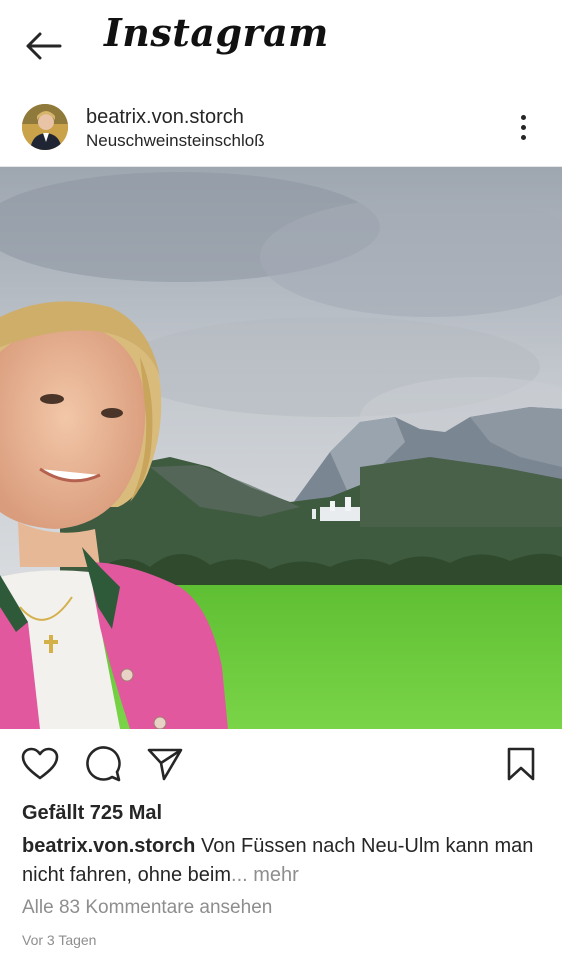  What do you see at coordinates (281, 130) in the screenshot?
I see `post-header: beatrix.von.storch Neuschweinsteinschloß` at bounding box center [281, 130].